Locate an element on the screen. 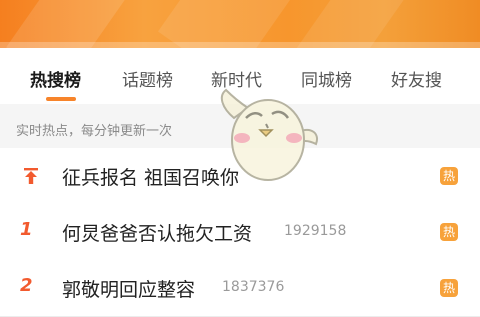 This screenshot has height=317, width=480. search-count: 1837376 is located at coordinates (253, 287).